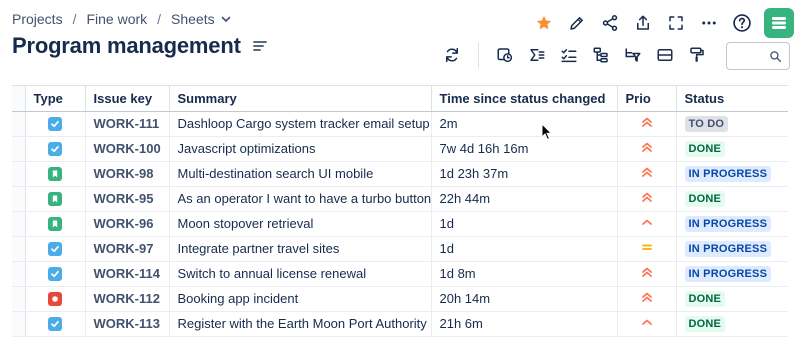 The width and height of the screenshot is (800, 340). I want to click on star-button, so click(544, 23).